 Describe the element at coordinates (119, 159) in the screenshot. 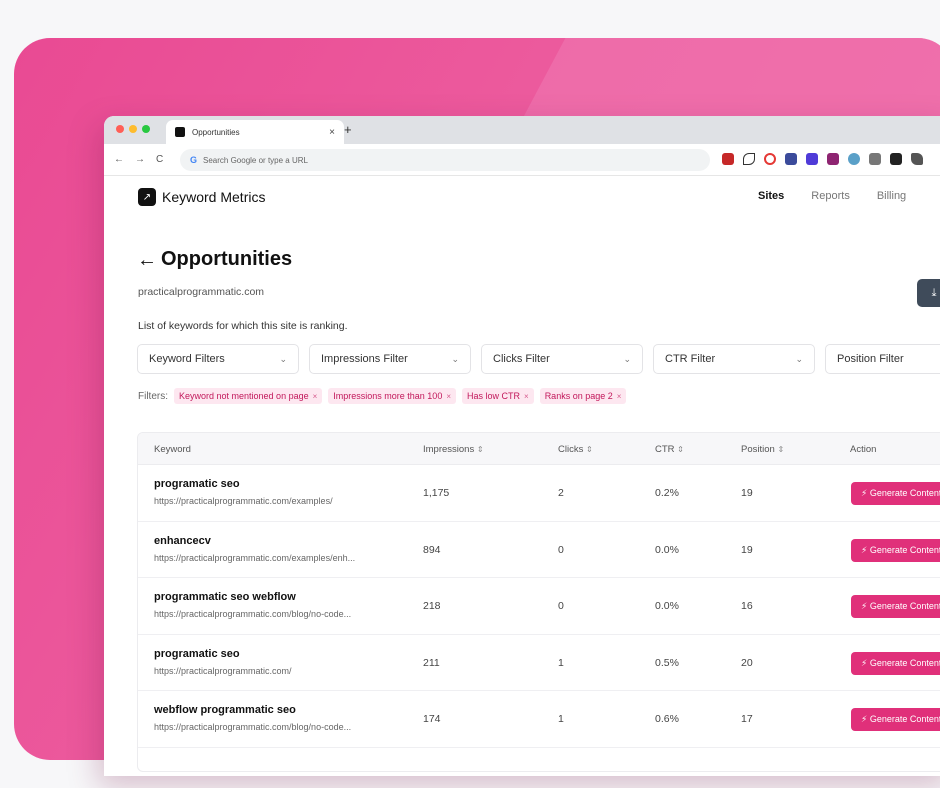

I see `back-button: ←` at that location.